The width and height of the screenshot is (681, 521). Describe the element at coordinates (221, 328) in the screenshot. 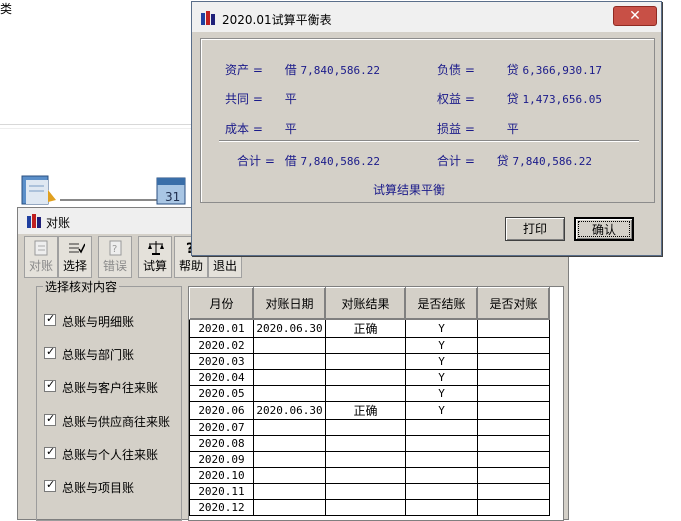

I see `cell-month: 2020.01` at that location.